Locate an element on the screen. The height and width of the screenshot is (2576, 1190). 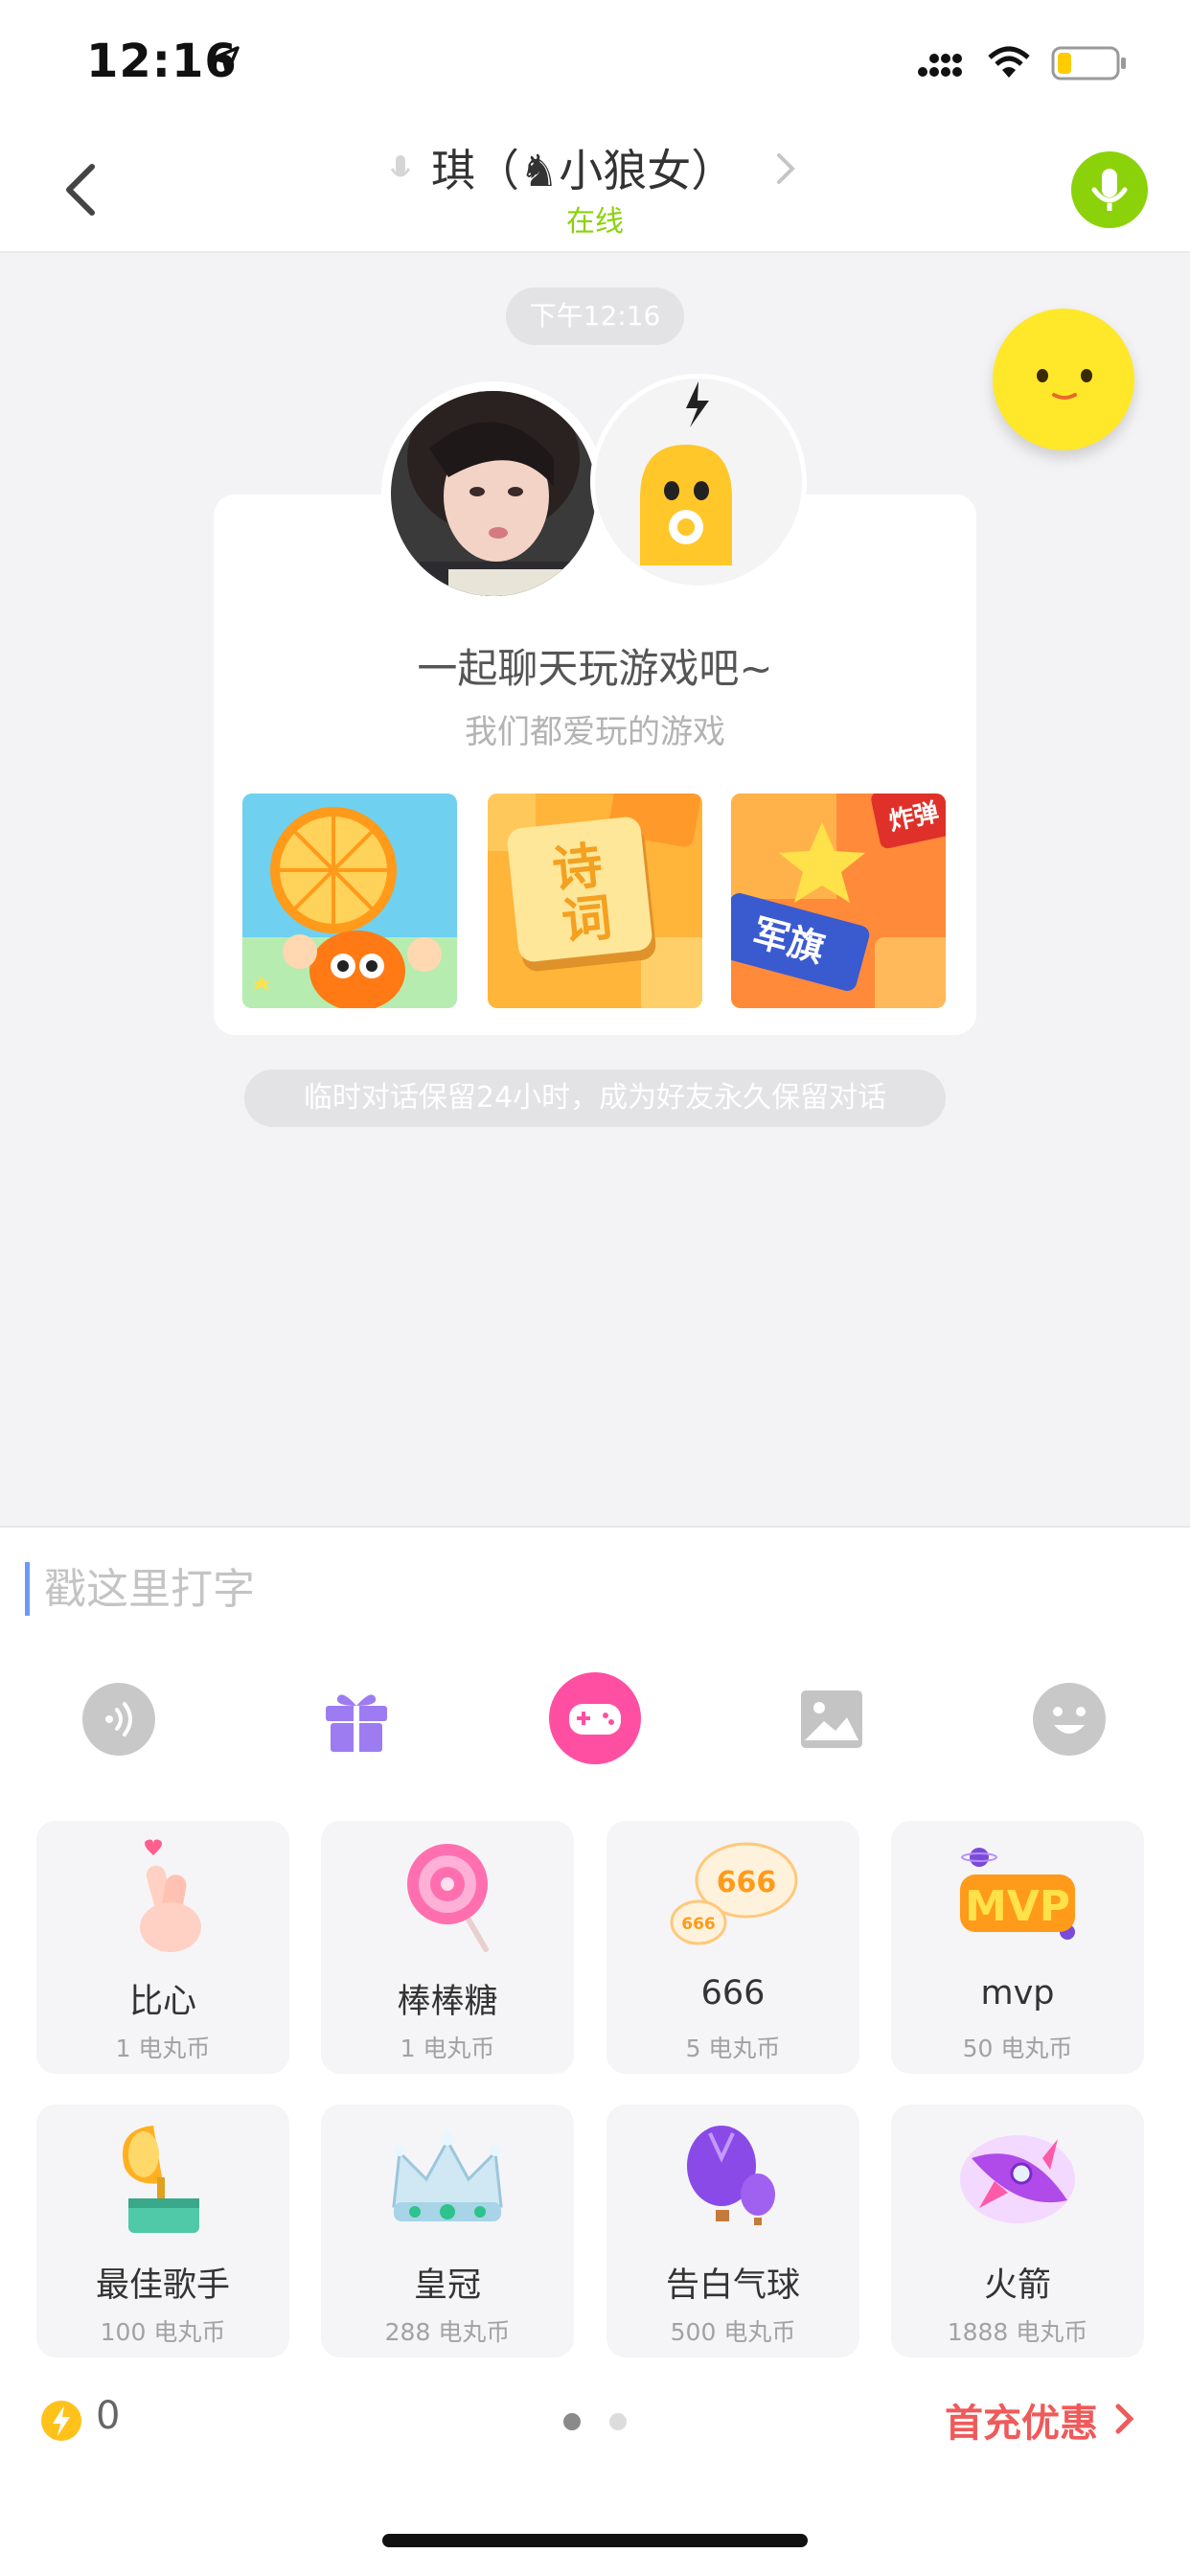
gift-item-balloon: 告白气球 500 电丸币 is located at coordinates (732, 2231).